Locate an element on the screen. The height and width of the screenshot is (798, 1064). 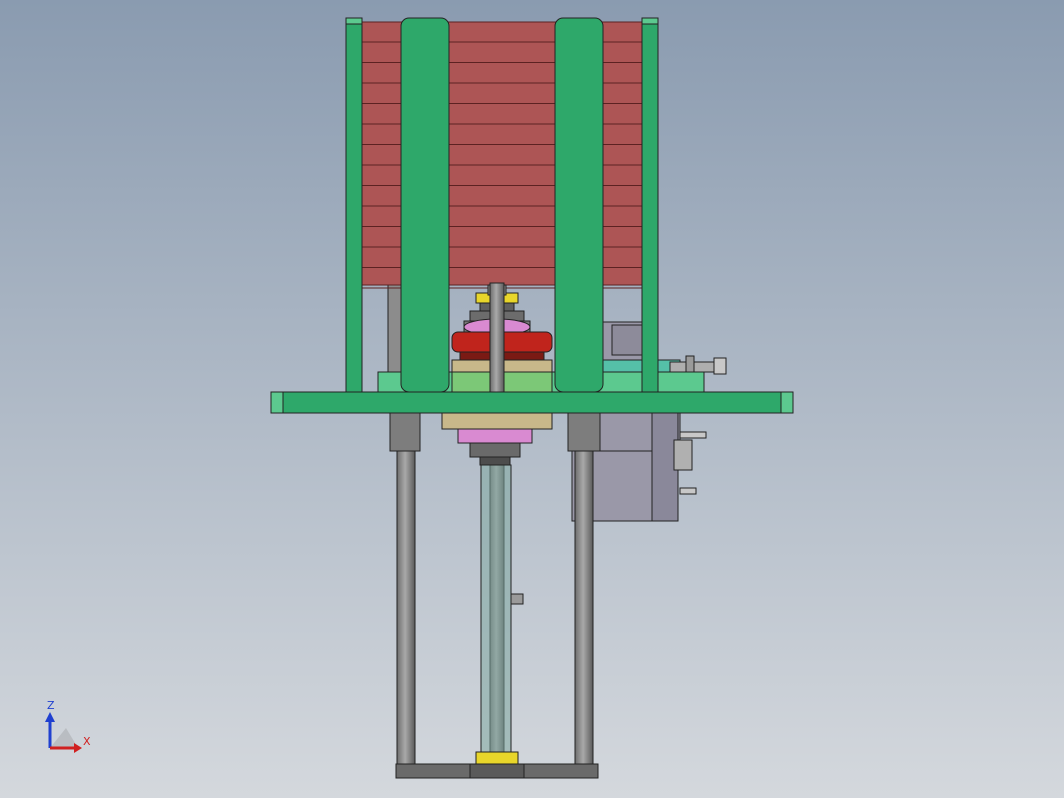
right-column is located at coordinates (579, 205).